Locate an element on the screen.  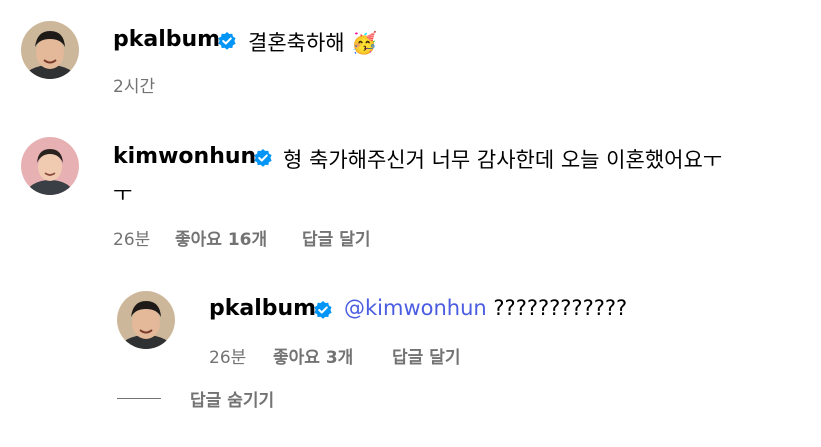
avatar-kimwonhun is located at coordinates (50, 166).